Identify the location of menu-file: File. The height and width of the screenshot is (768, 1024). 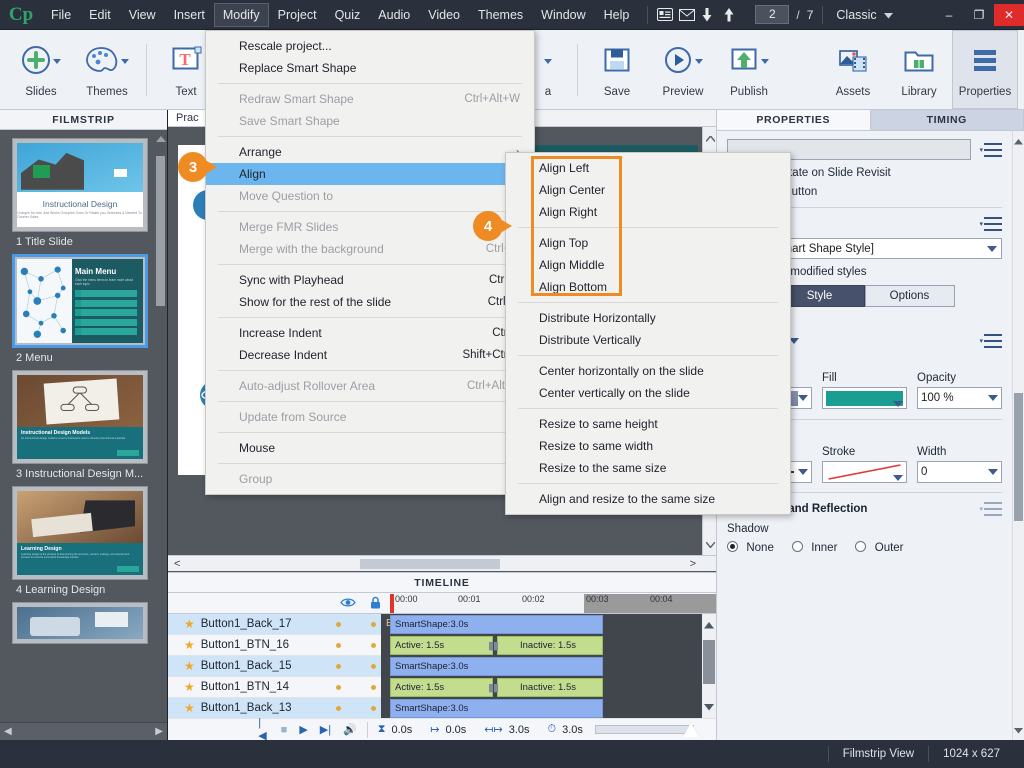
(61, 15).